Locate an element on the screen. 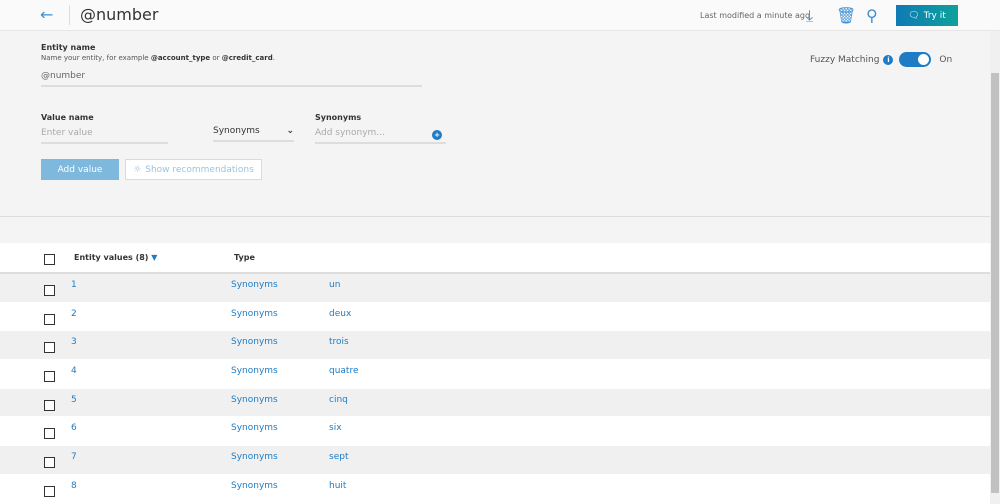 This screenshot has height=504, width=1000. page-title: @number is located at coordinates (119, 14).